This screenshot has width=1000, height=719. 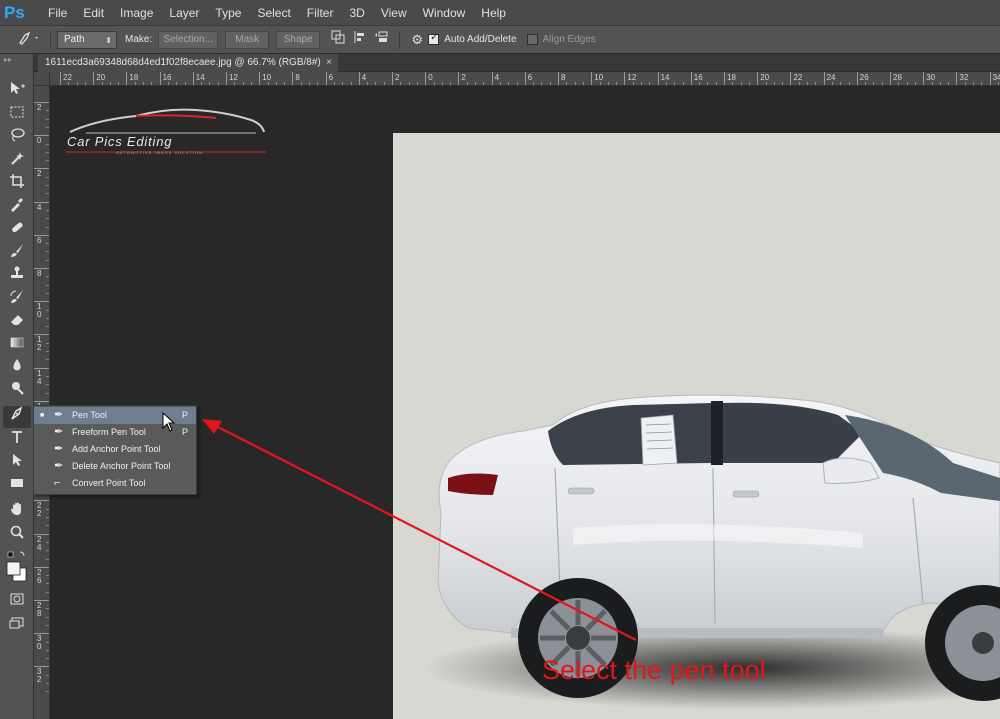 I want to click on annotation-text: Select the pen tool, so click(x=654, y=670).